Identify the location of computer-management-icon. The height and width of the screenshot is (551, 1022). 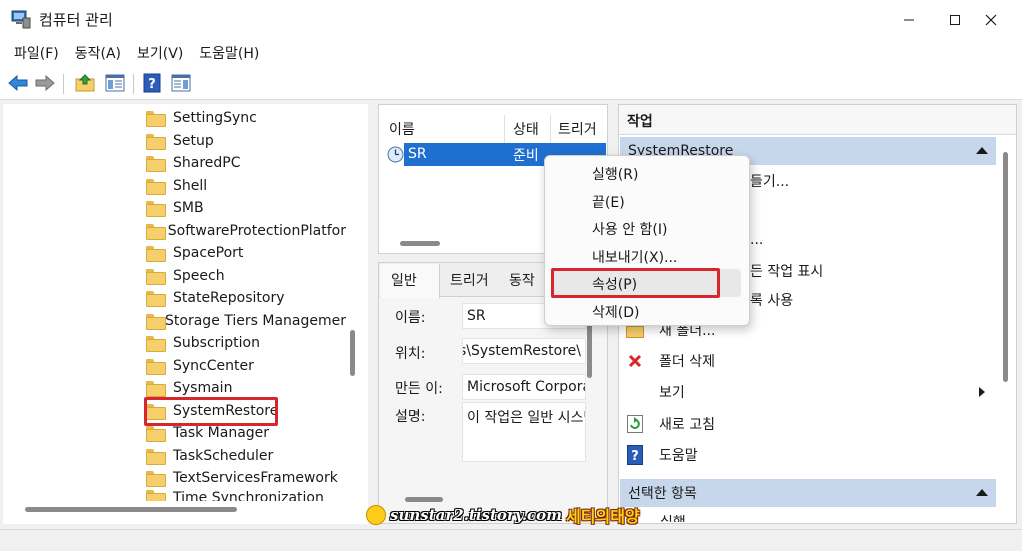
(21, 19).